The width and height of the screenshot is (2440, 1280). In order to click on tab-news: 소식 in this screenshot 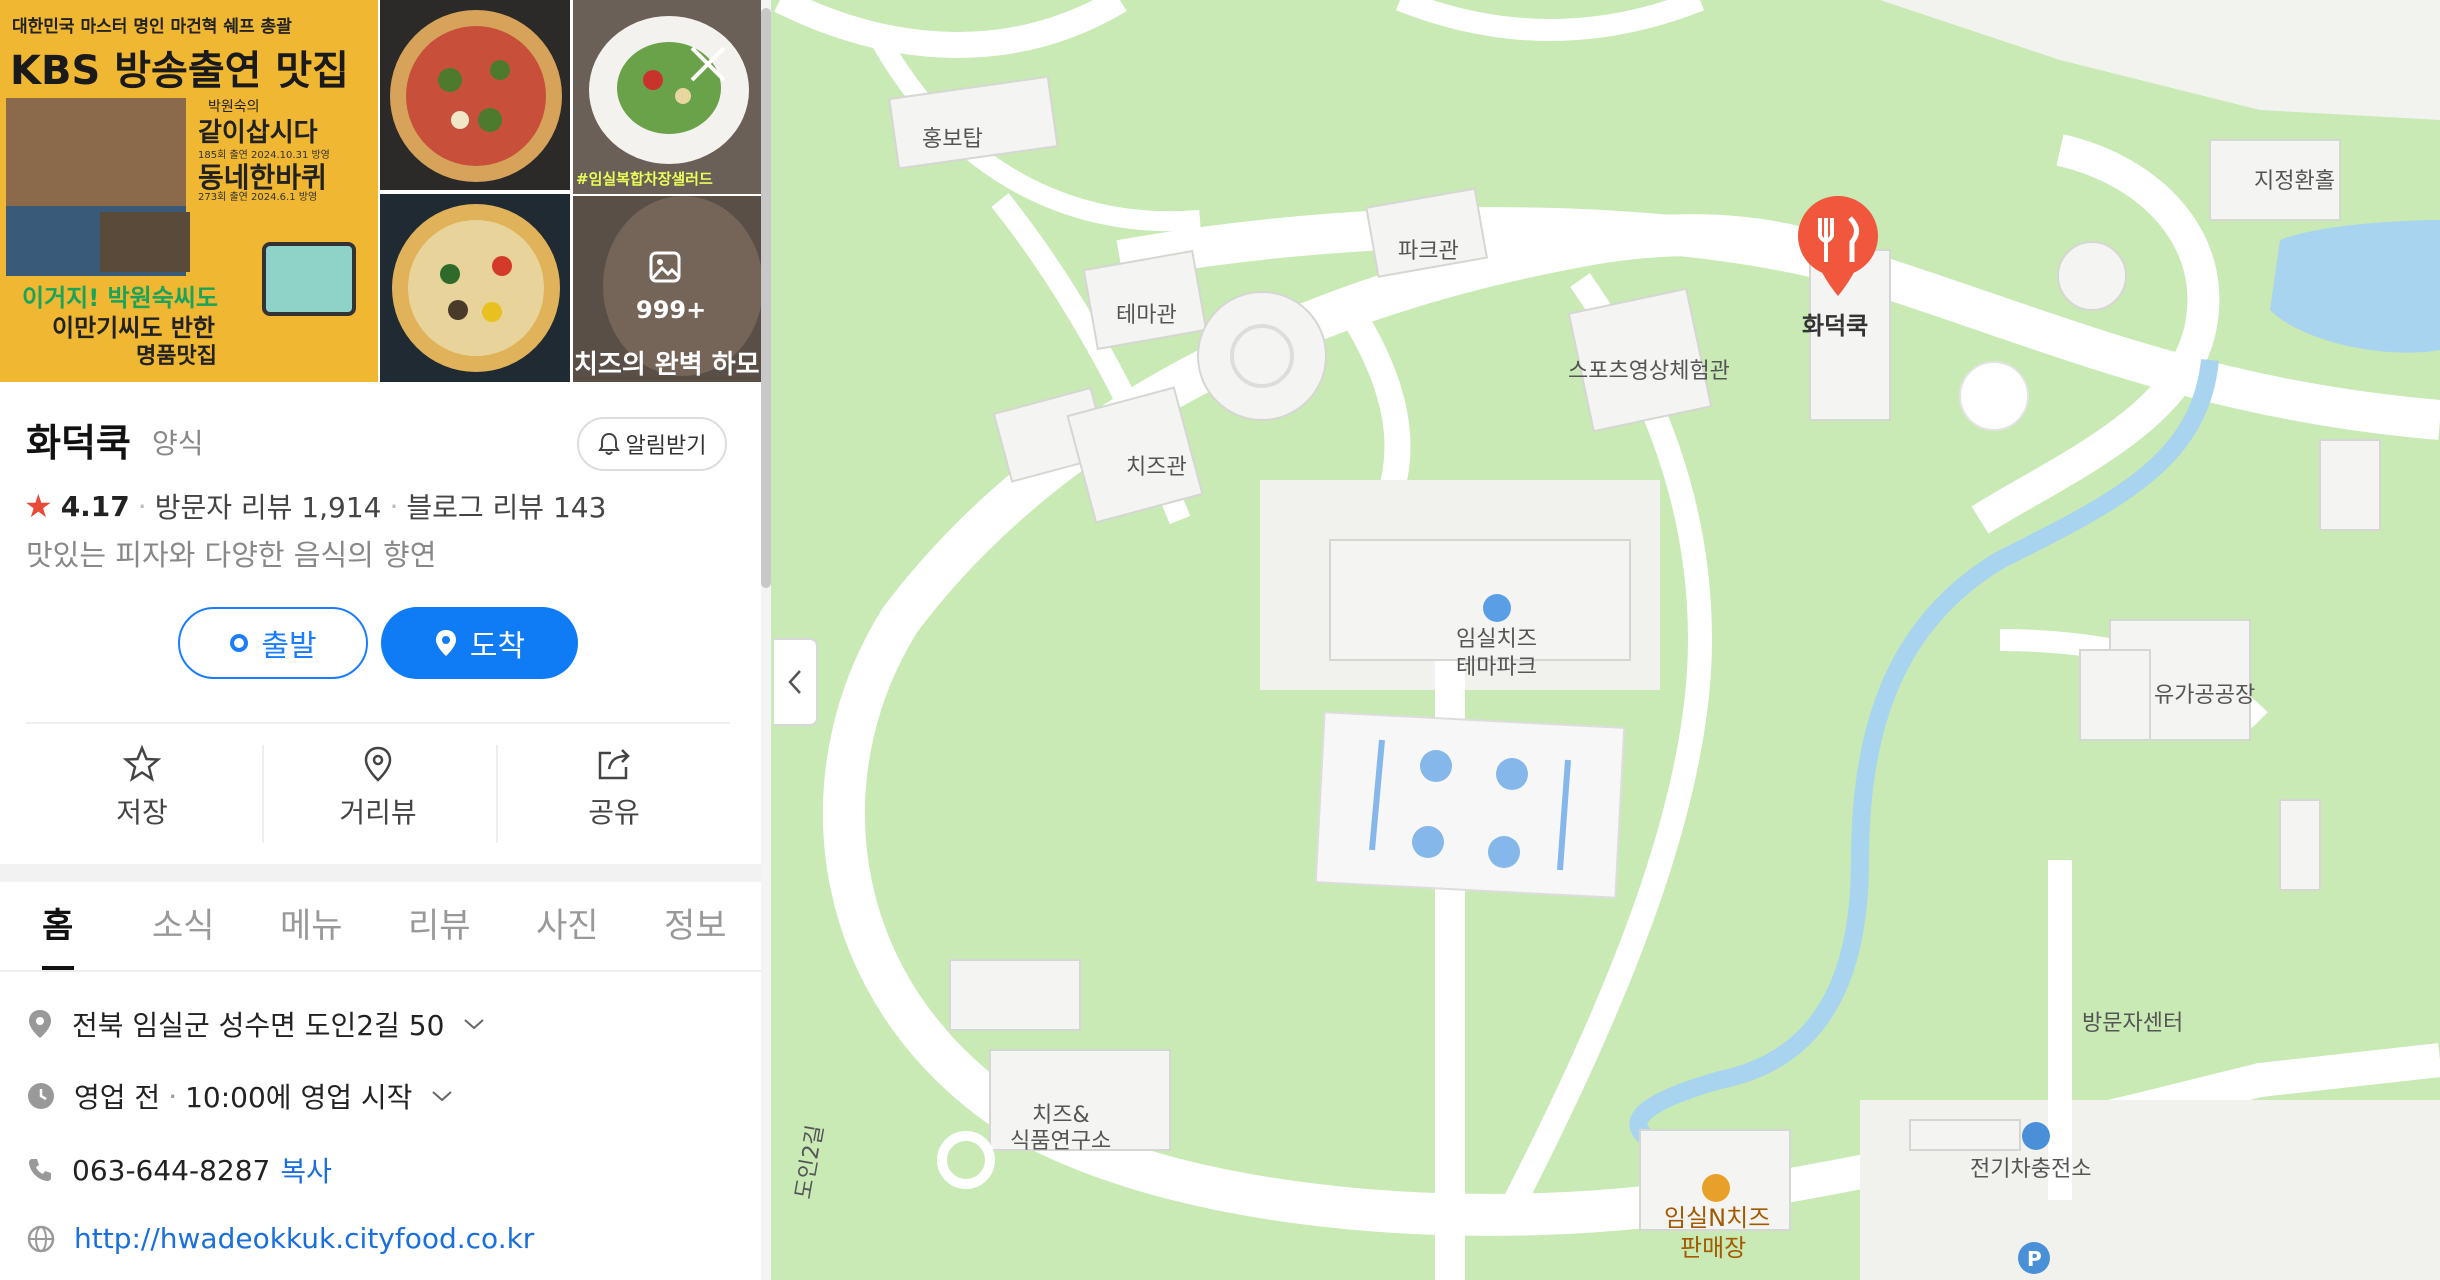, I will do `click(183, 922)`.